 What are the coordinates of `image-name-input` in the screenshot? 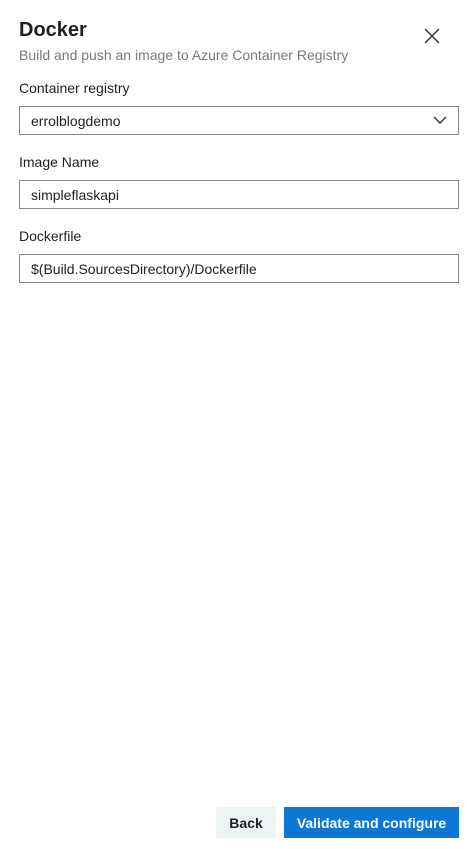 It's located at (239, 194).